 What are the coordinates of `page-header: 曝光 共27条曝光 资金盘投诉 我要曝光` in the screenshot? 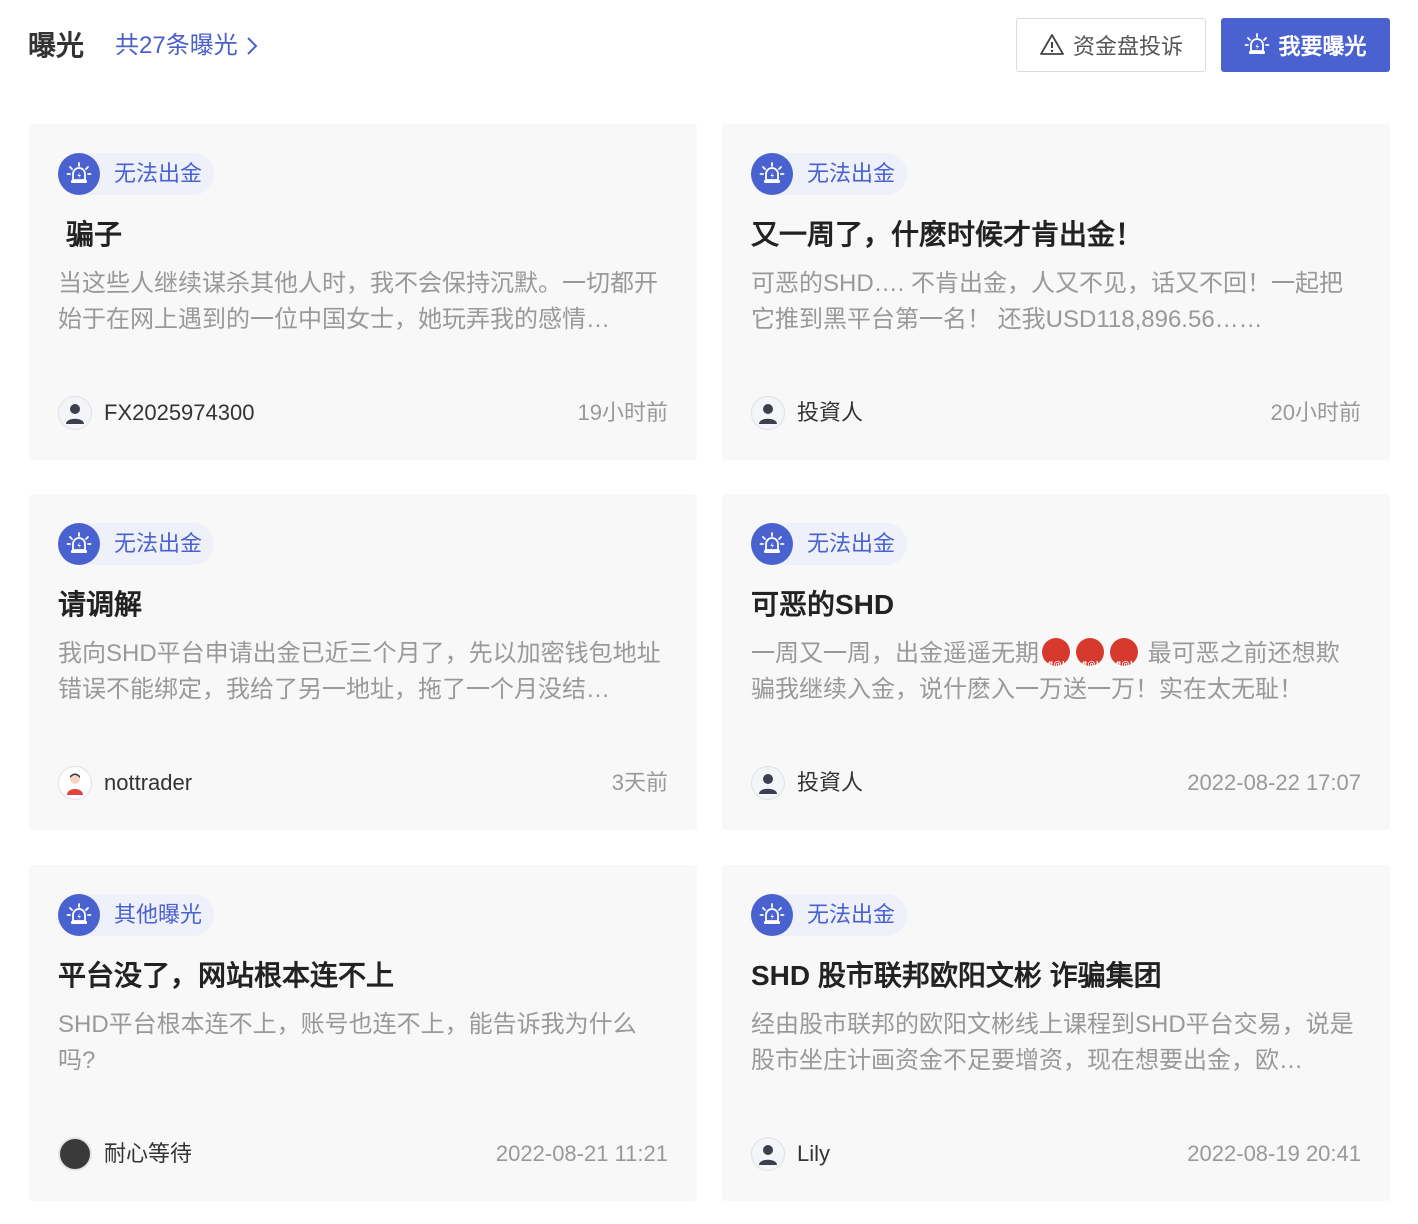 It's located at (709, 46).